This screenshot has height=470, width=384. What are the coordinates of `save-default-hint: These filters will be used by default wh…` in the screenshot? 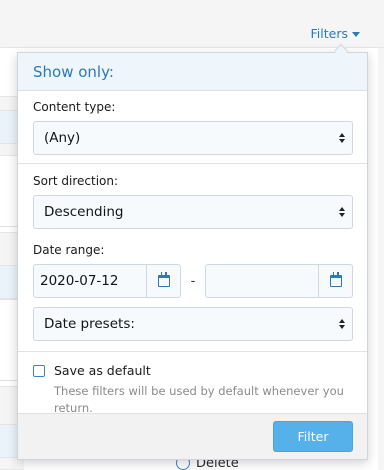 It's located at (199, 399).